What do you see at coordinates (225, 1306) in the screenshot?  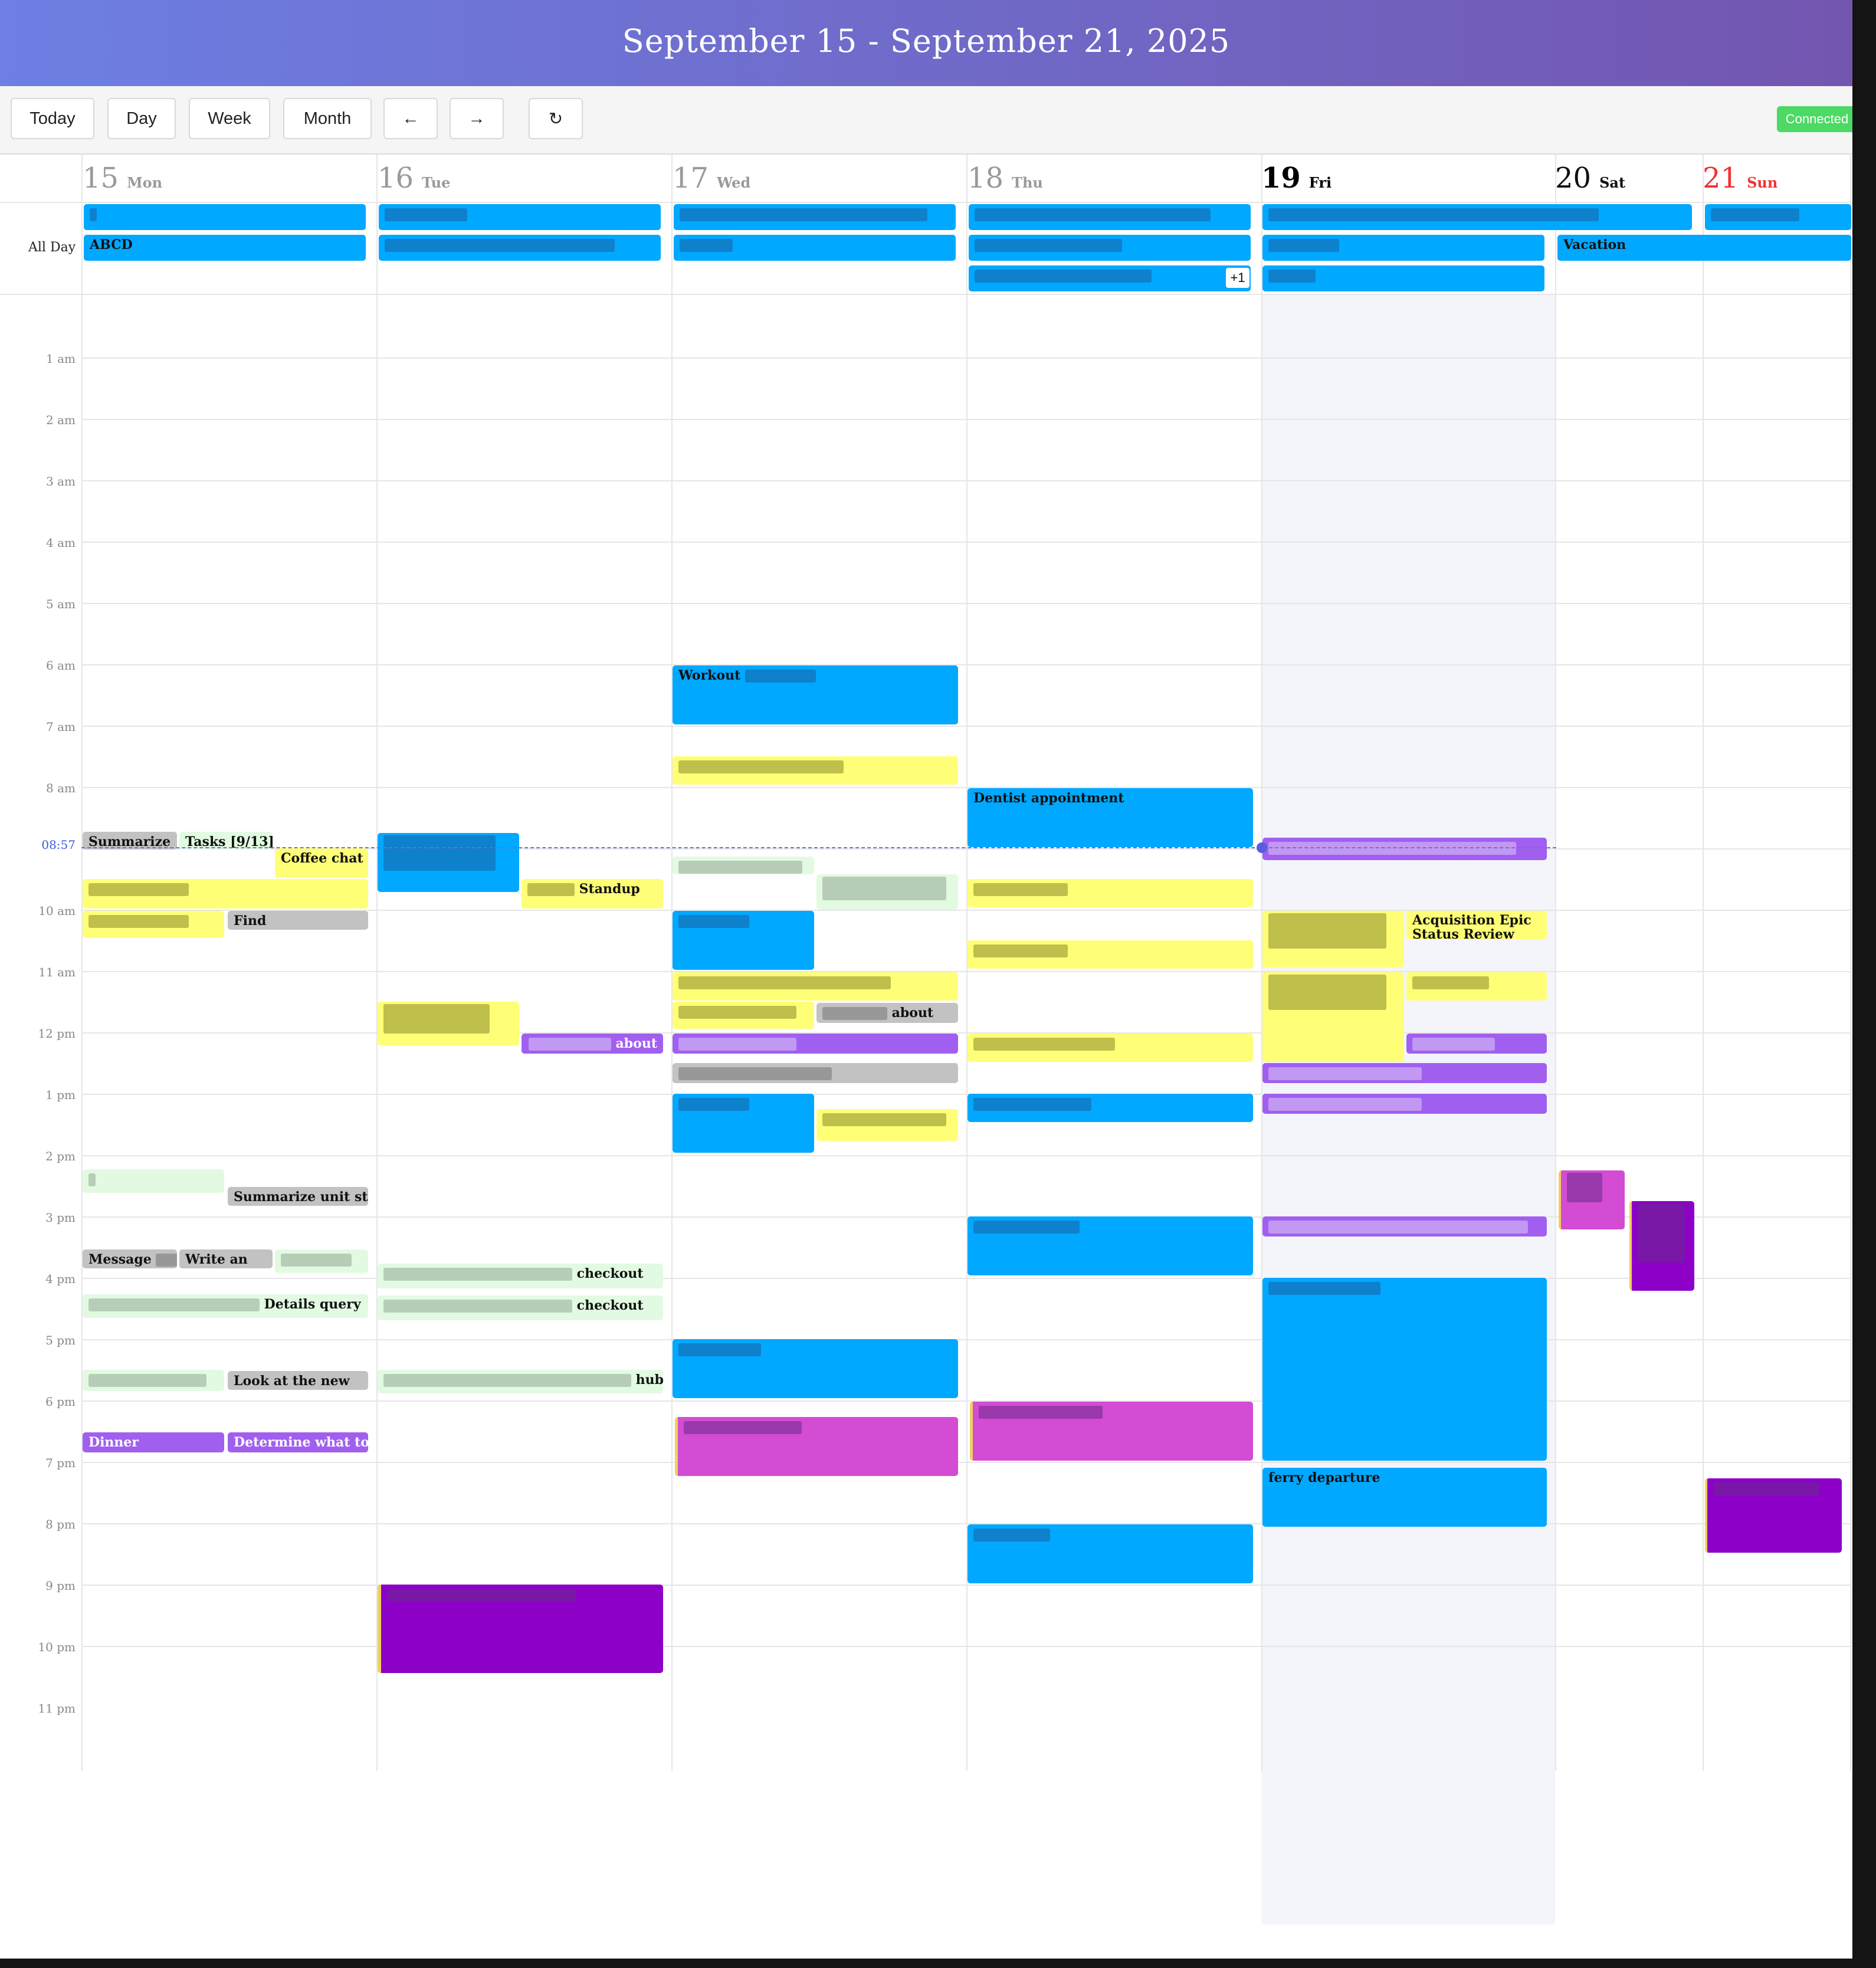 I see `event-details-query: Details query` at bounding box center [225, 1306].